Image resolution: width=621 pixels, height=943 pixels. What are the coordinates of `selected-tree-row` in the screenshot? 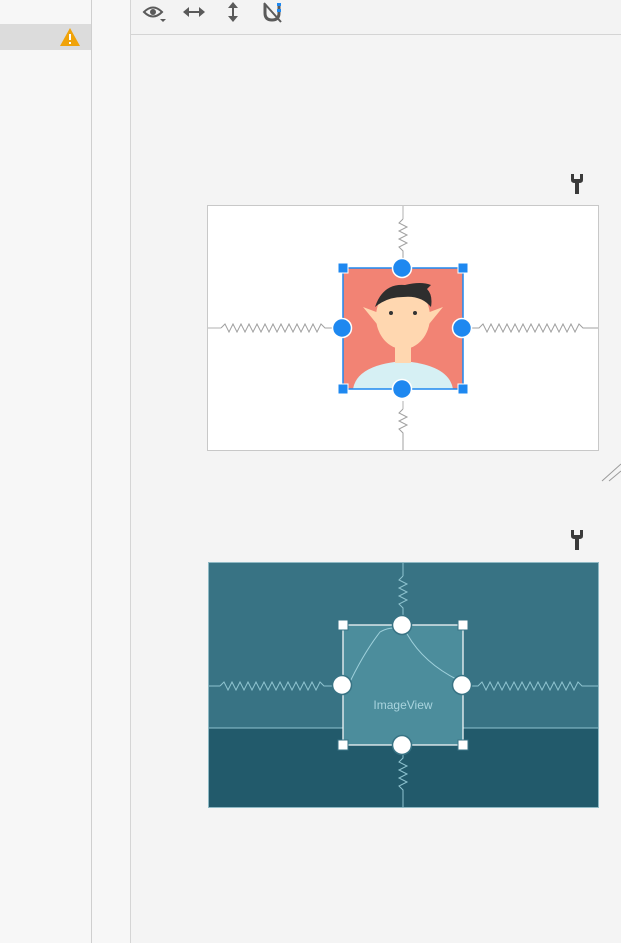 It's located at (45, 37).